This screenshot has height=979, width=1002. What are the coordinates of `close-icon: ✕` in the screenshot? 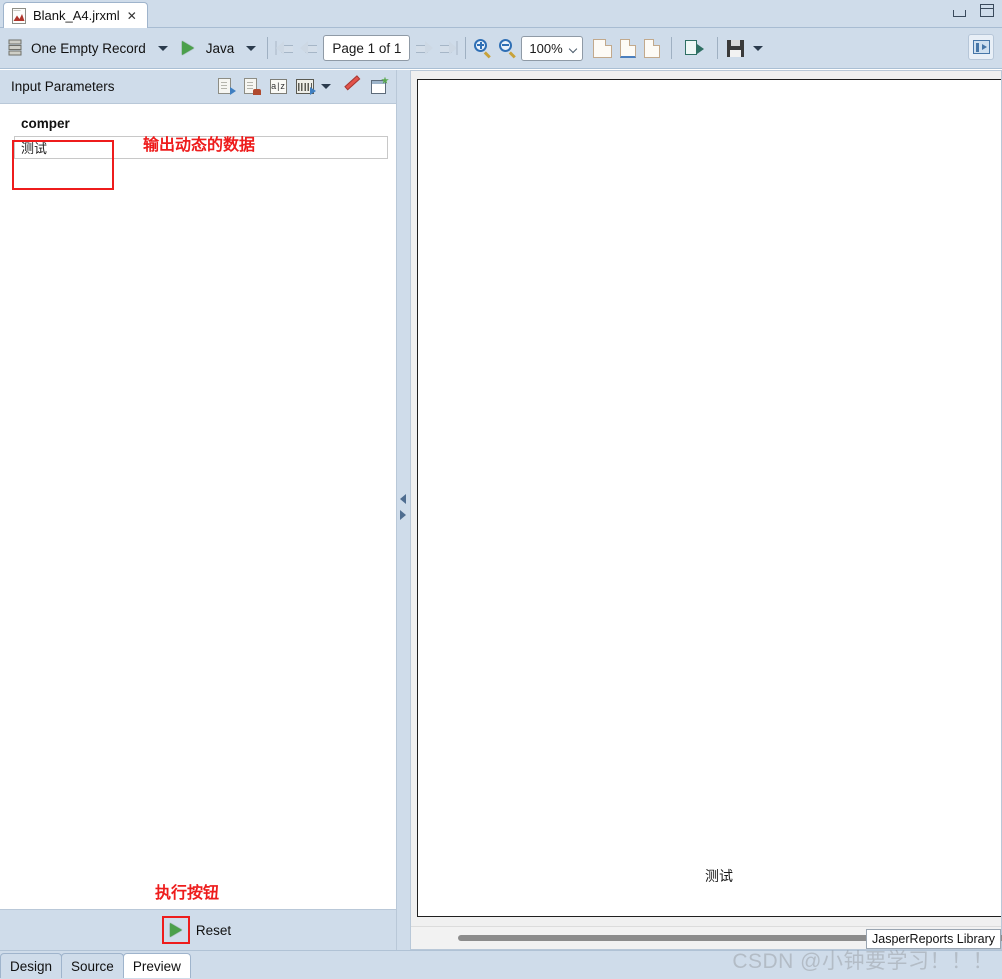 It's located at (132, 16).